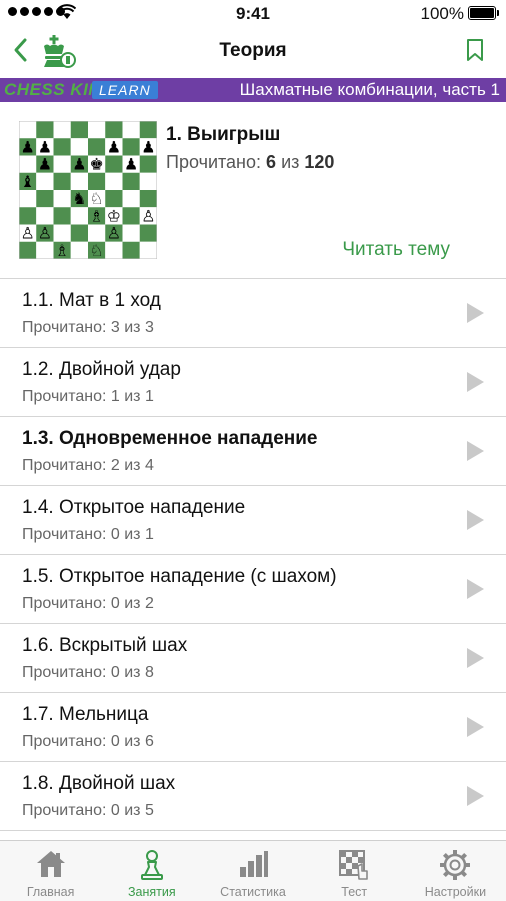 This screenshot has height=901, width=506. What do you see at coordinates (253, 727) in the screenshot?
I see `lesson-row: 1.7. Мельница Прочитано: 0 из 6` at bounding box center [253, 727].